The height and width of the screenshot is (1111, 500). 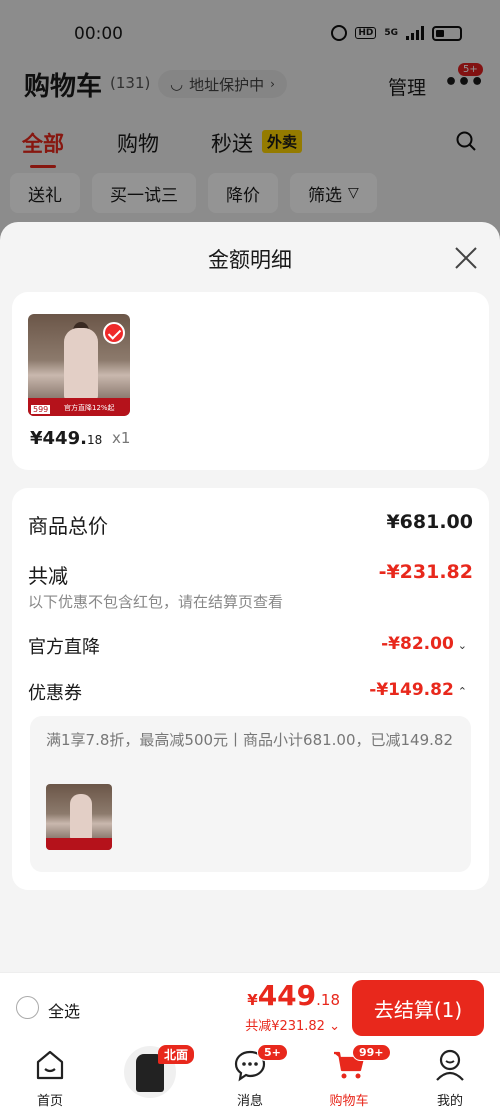 I want to click on nav-home: 首页, so click(x=50, y=1078).